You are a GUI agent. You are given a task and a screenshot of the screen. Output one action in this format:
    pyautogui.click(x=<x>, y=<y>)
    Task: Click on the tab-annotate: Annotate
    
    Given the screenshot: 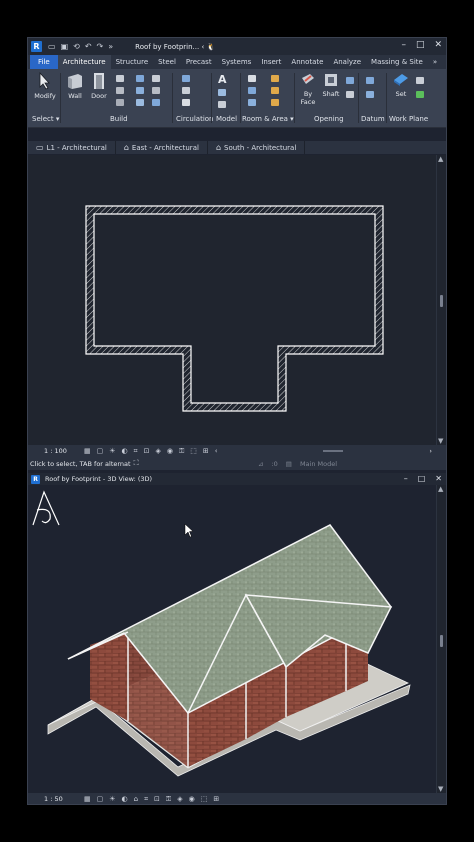 What is the action you would take?
    pyautogui.click(x=307, y=62)
    